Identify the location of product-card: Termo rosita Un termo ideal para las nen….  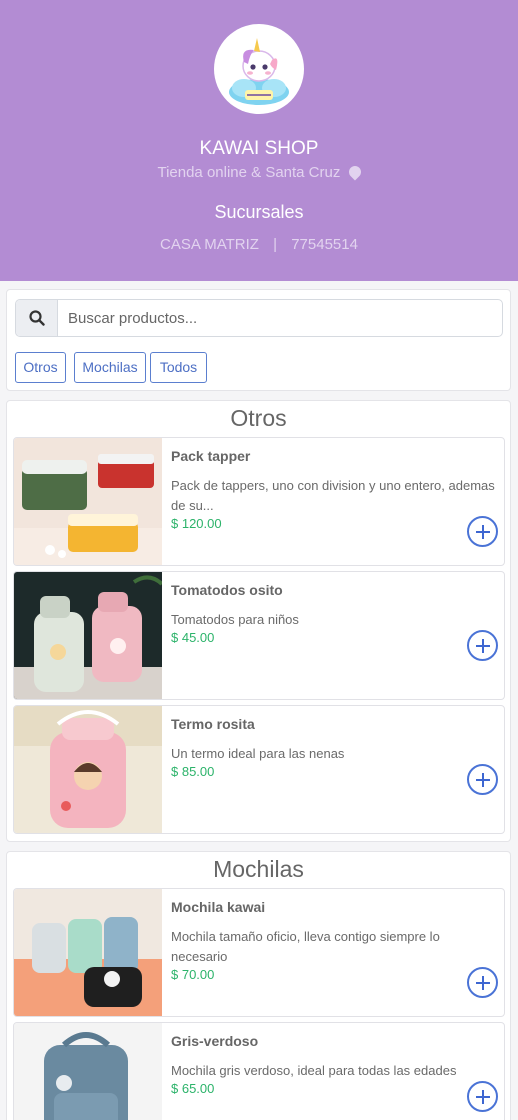
(259, 769).